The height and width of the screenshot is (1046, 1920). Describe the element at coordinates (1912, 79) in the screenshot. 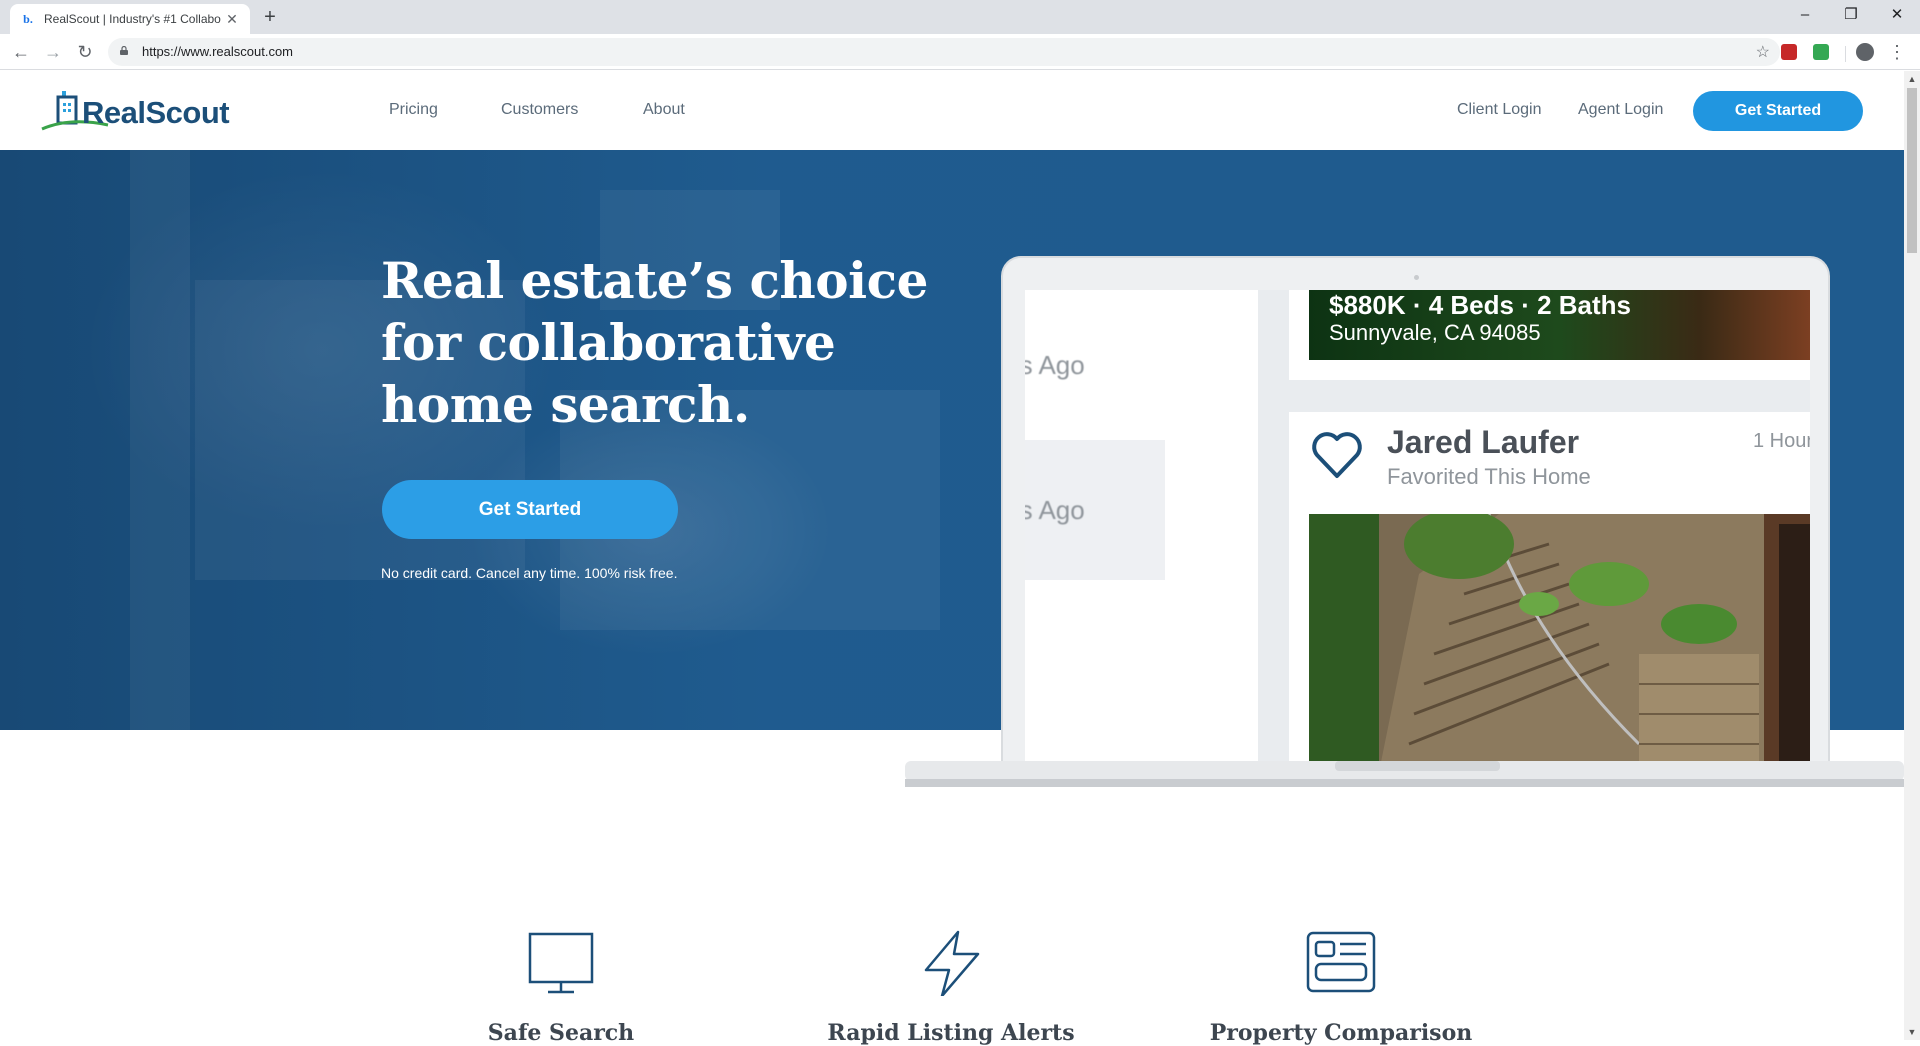

I see `scroll-up-arrow-icon: ▲` at that location.